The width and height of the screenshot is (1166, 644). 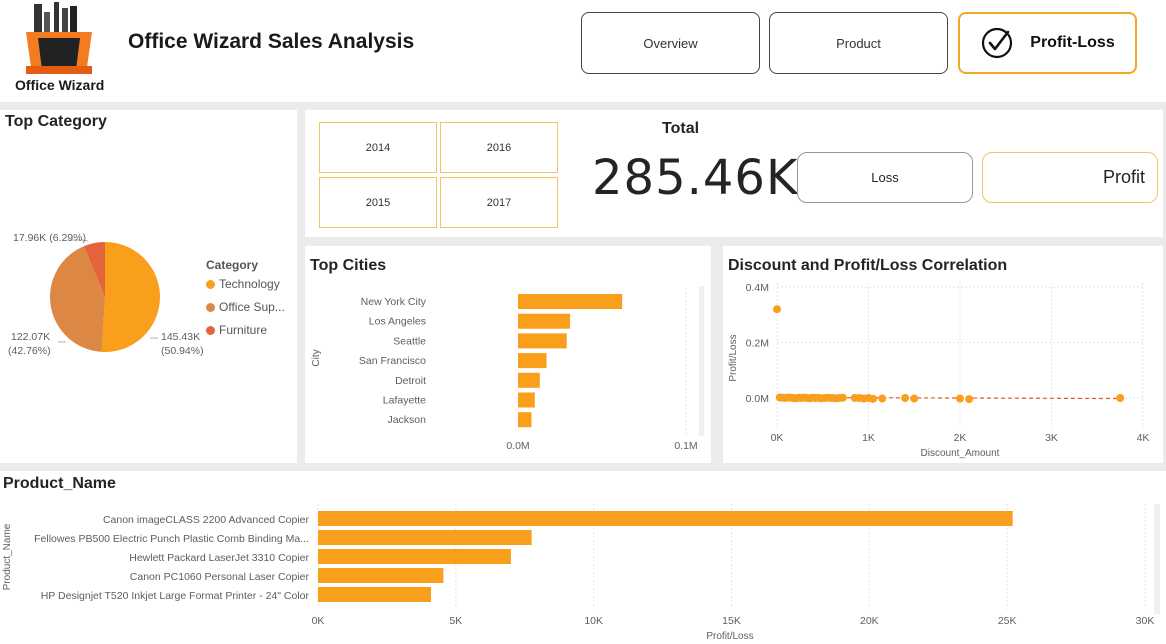 I want to click on city-label: New York City, so click(x=394, y=302).